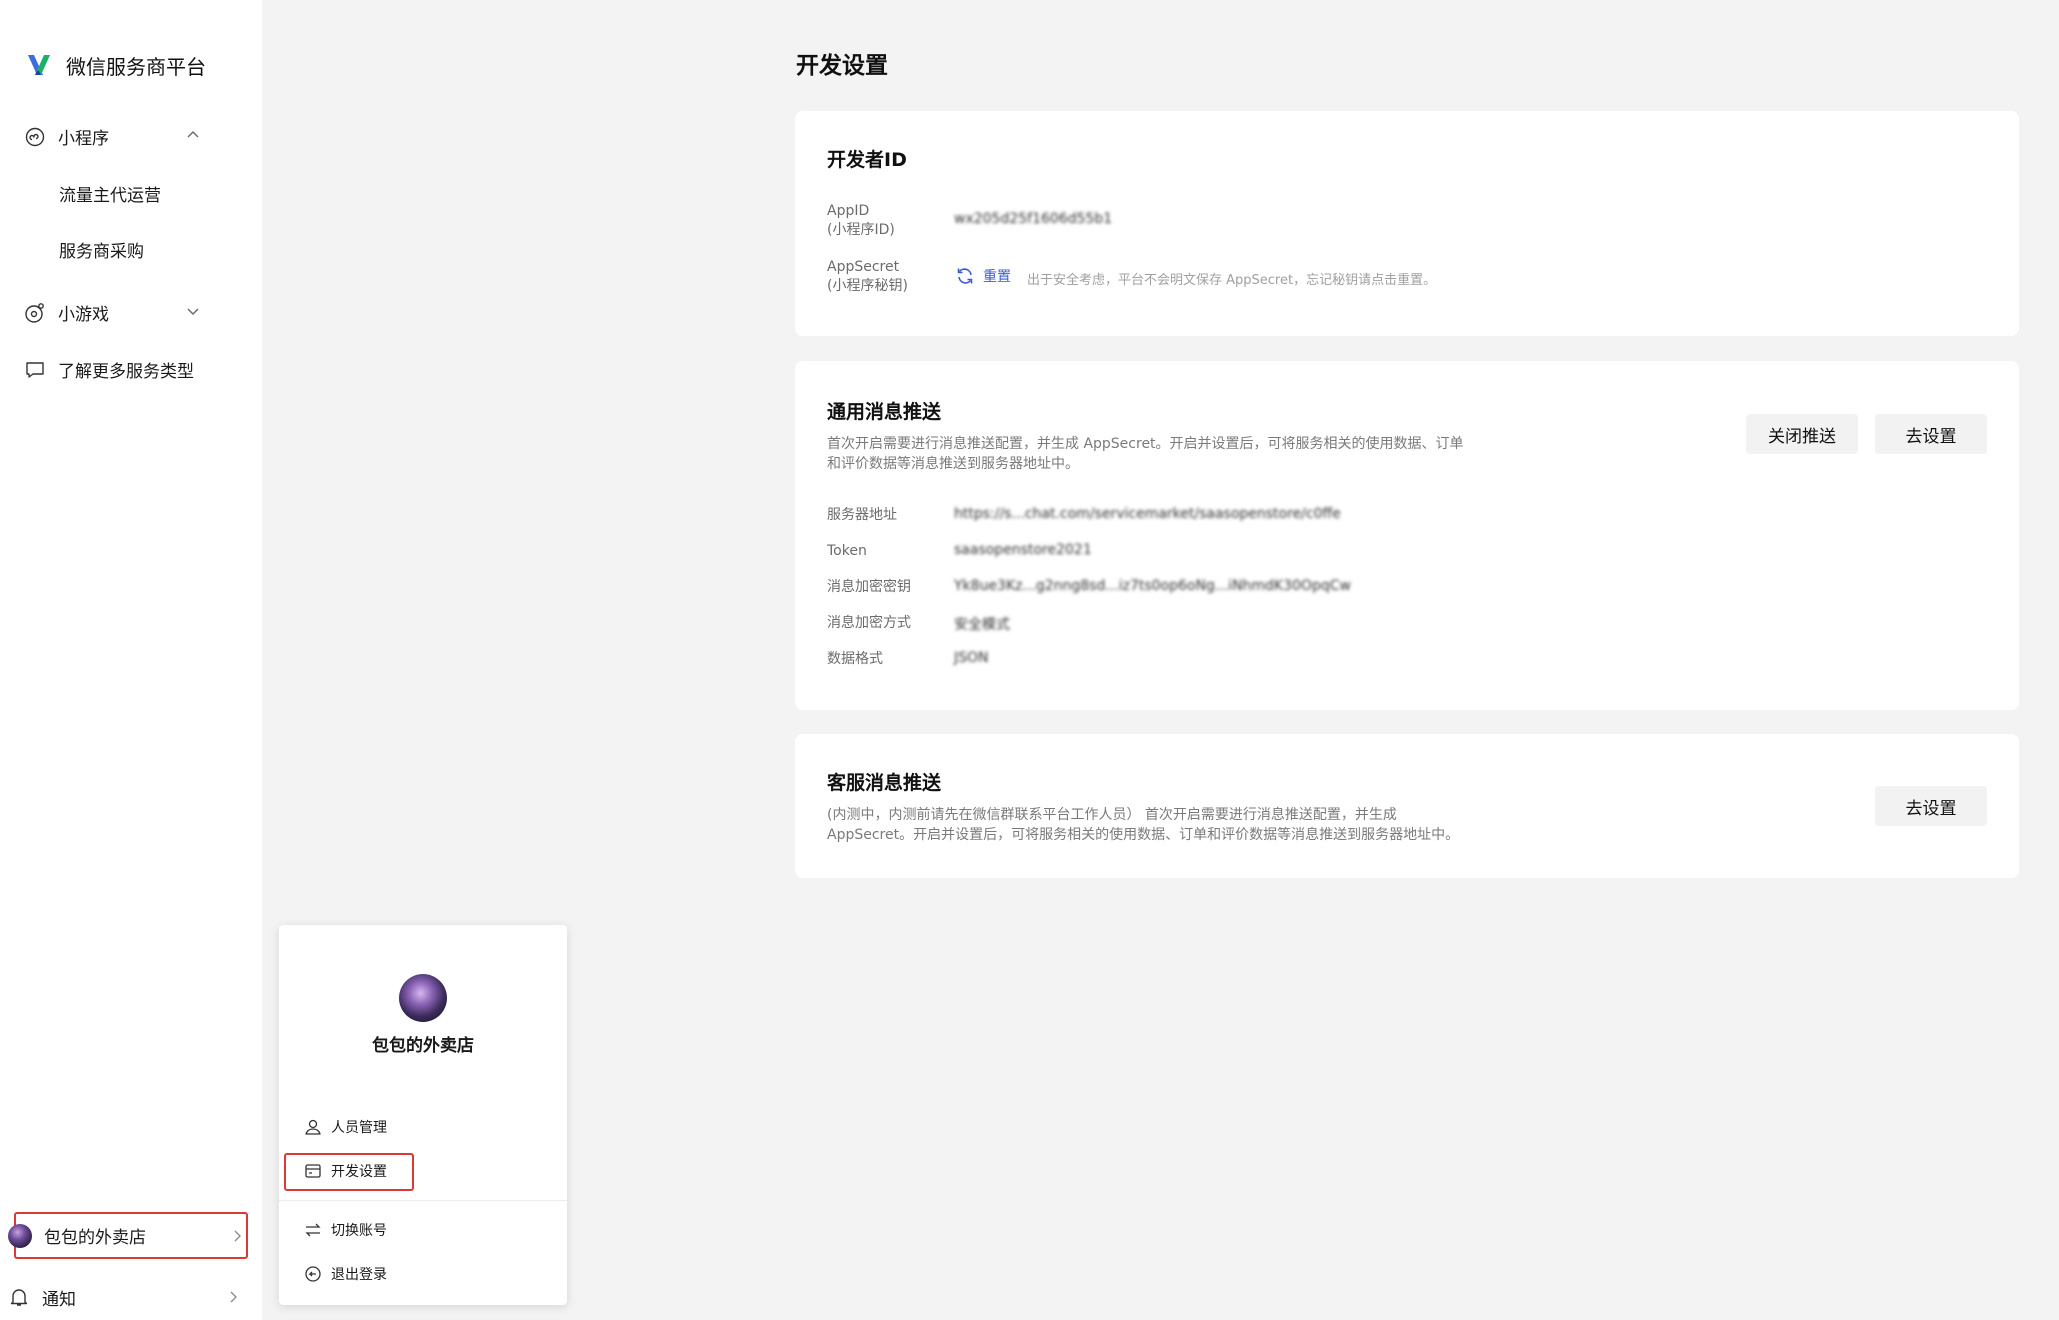 The width and height of the screenshot is (2059, 1320). Describe the element at coordinates (359, 1275) in the screenshot. I see `menu-item-label: 退出登录` at that location.